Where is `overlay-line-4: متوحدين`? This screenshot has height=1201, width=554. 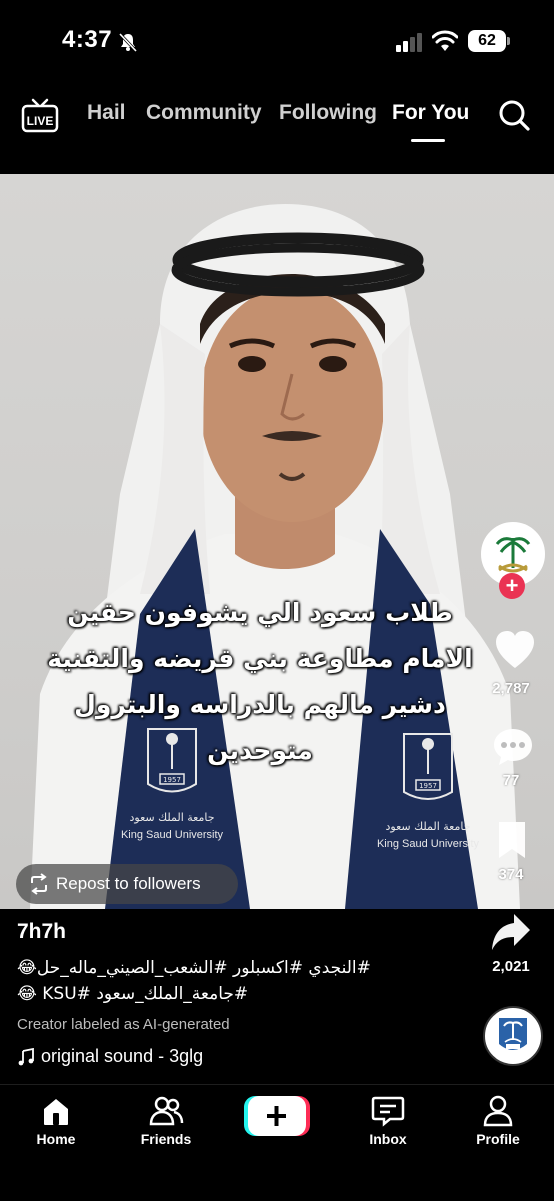 overlay-line-4: متوحدين is located at coordinates (260, 750).